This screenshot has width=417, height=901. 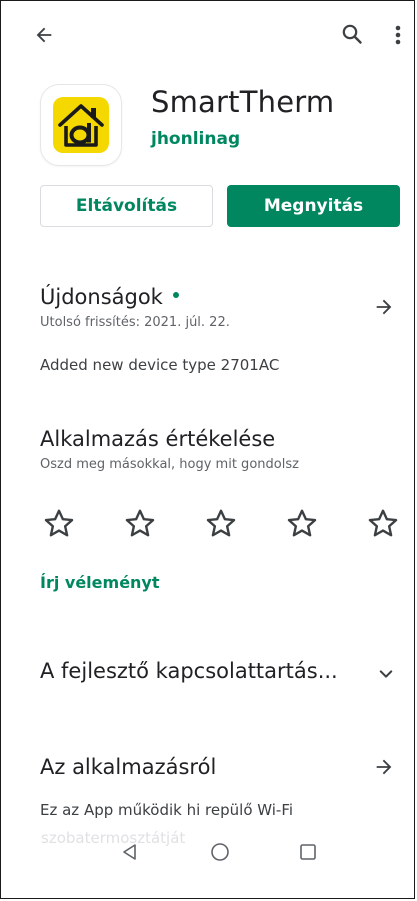 I want to click on nav-home-button, so click(x=220, y=852).